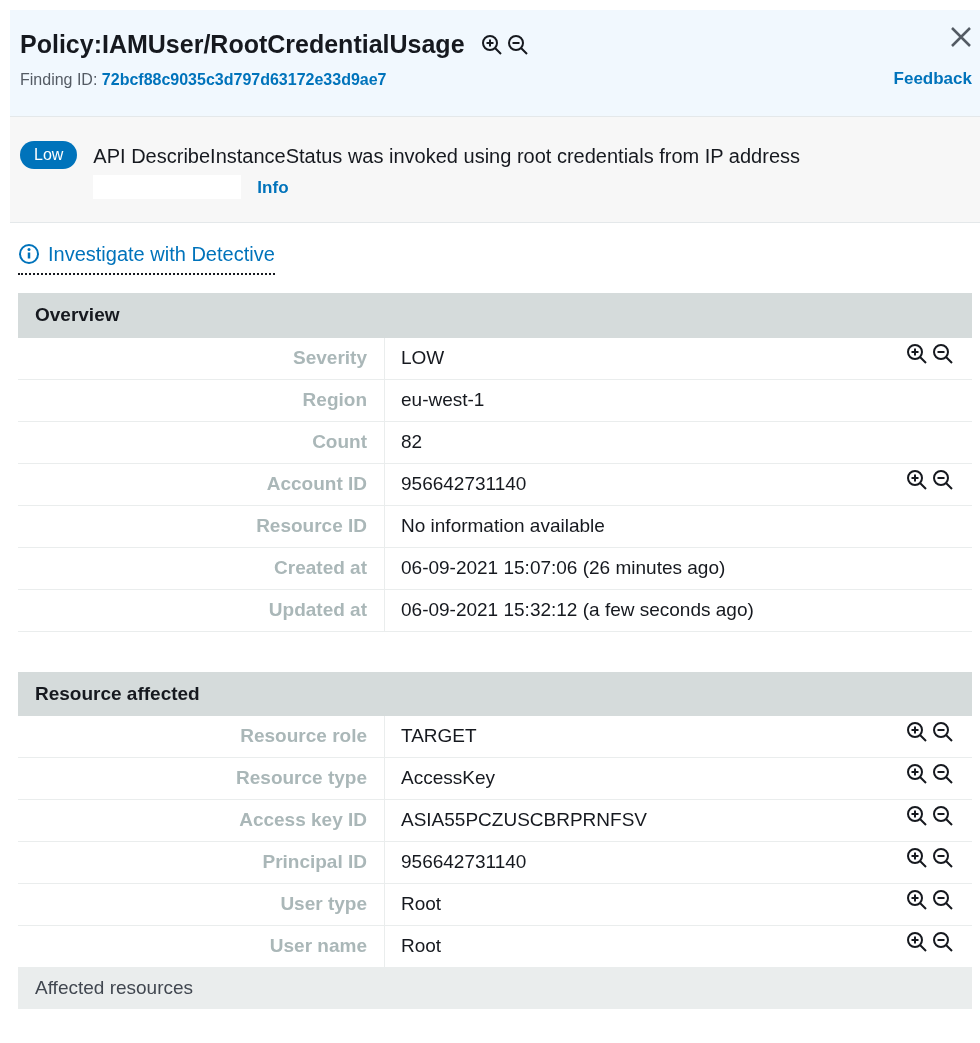  Describe the element at coordinates (59, 79) in the screenshot. I see `finding-id-label: Finding ID:` at that location.